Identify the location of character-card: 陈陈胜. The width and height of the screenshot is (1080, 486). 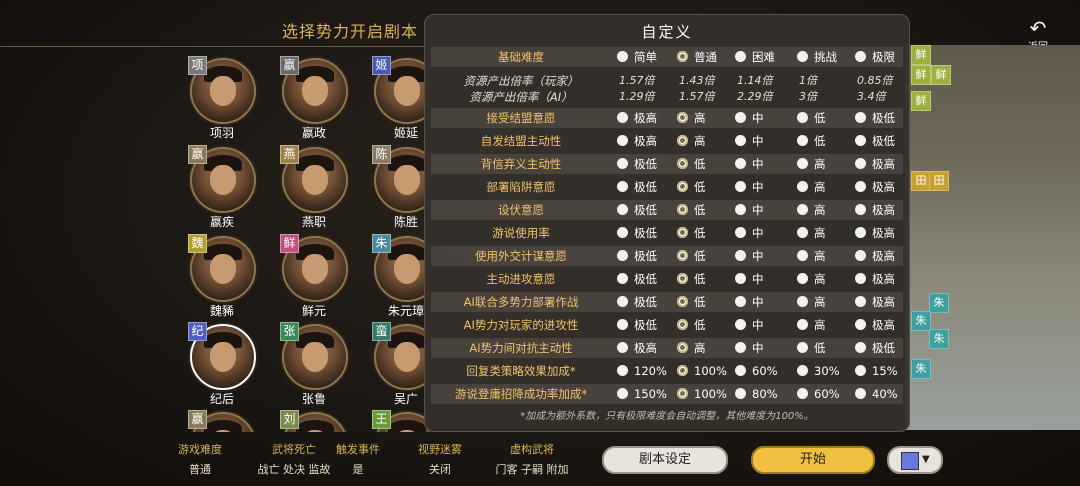
(392, 185).